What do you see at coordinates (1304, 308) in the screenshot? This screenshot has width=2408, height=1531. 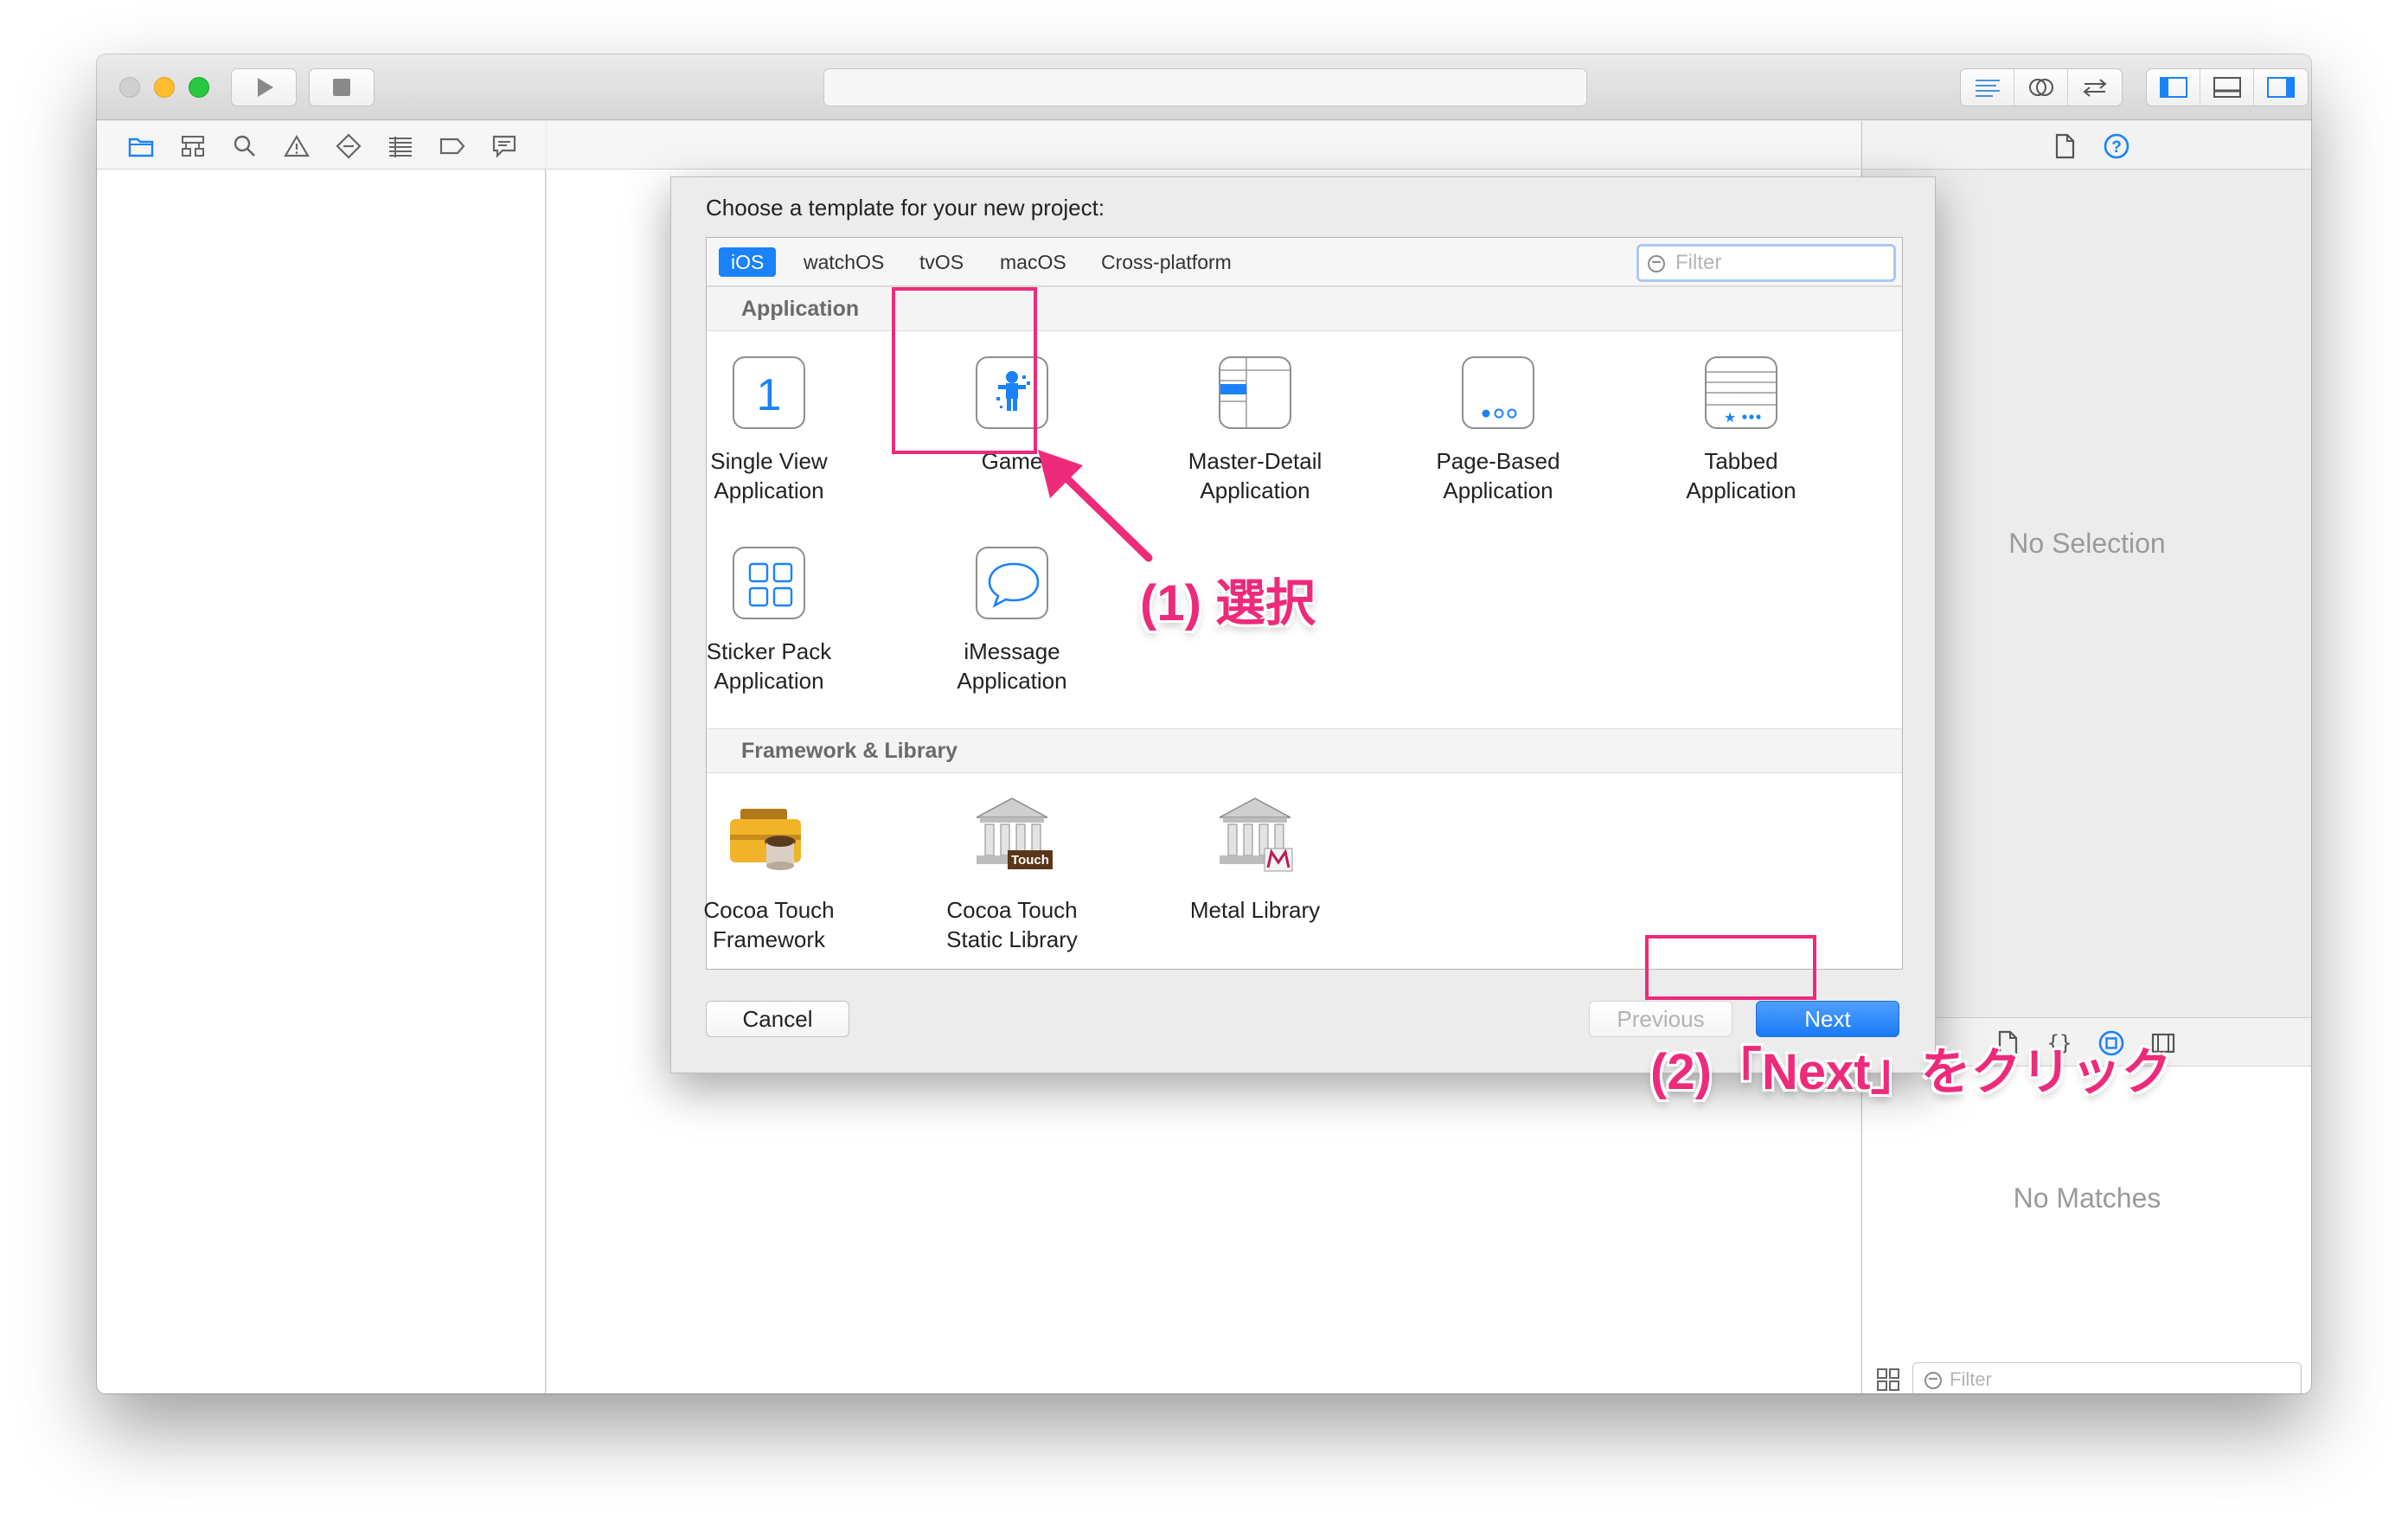 I see `section-application: Application` at bounding box center [1304, 308].